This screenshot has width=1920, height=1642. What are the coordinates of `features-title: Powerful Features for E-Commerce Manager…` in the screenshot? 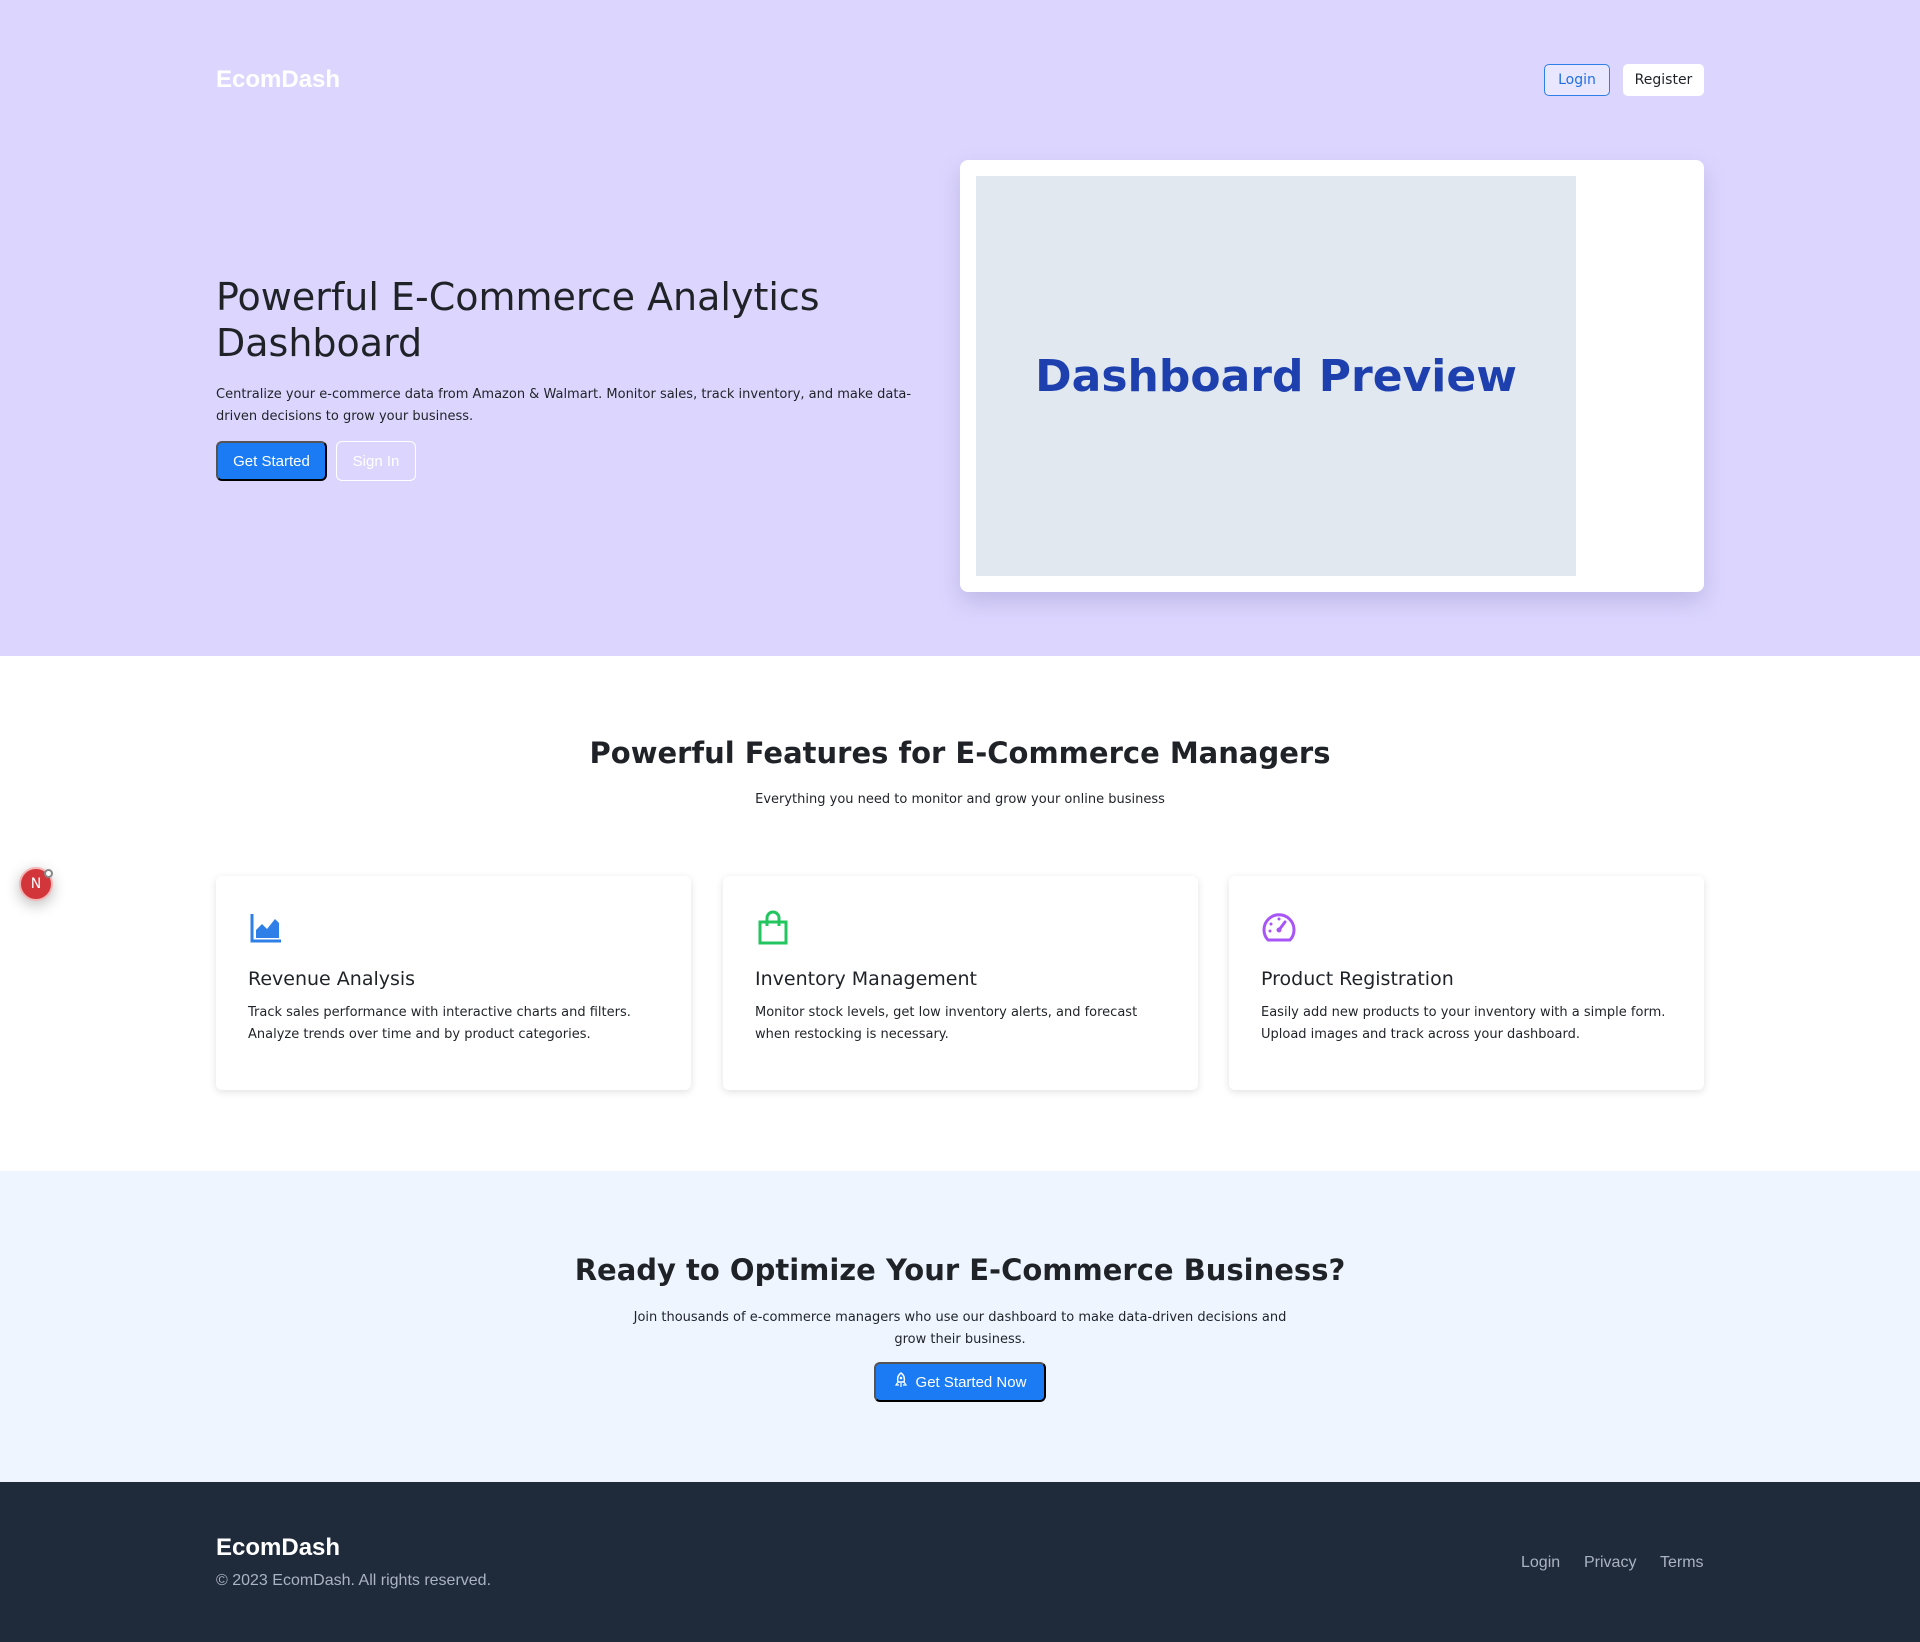 It's located at (960, 753).